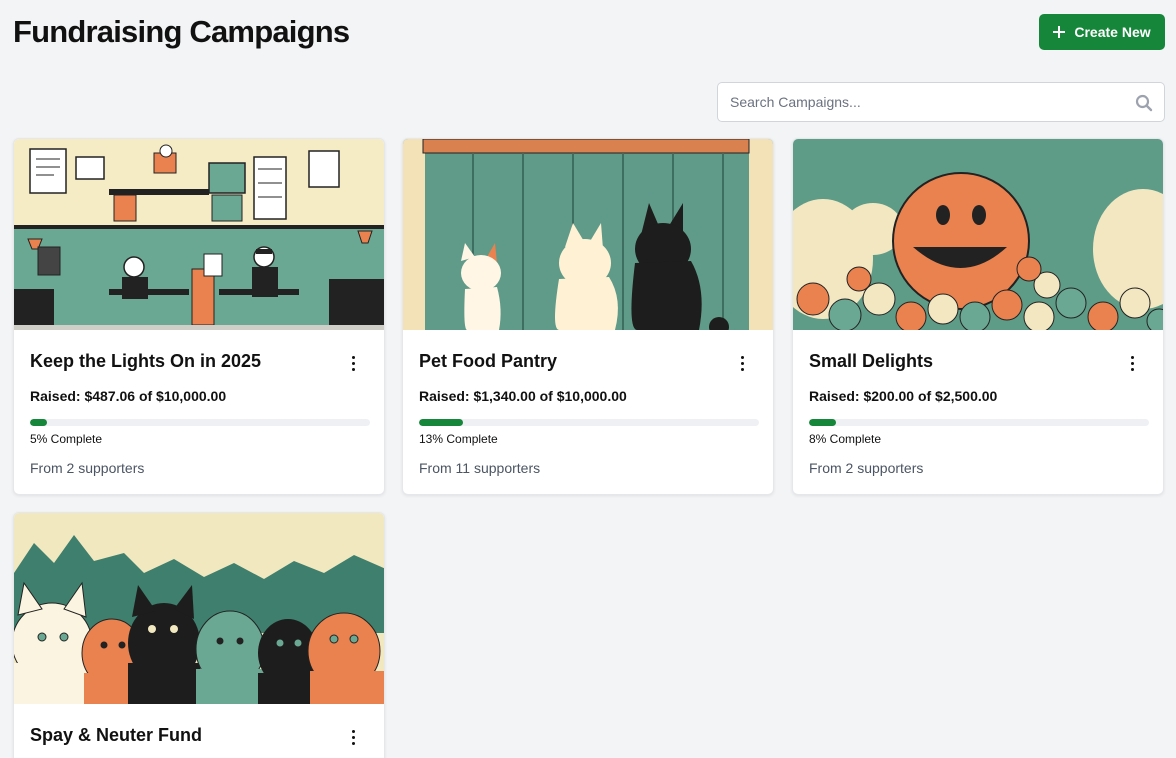 The height and width of the screenshot is (758, 1176). What do you see at coordinates (588, 234) in the screenshot?
I see `cats-at-window-illustration-image` at bounding box center [588, 234].